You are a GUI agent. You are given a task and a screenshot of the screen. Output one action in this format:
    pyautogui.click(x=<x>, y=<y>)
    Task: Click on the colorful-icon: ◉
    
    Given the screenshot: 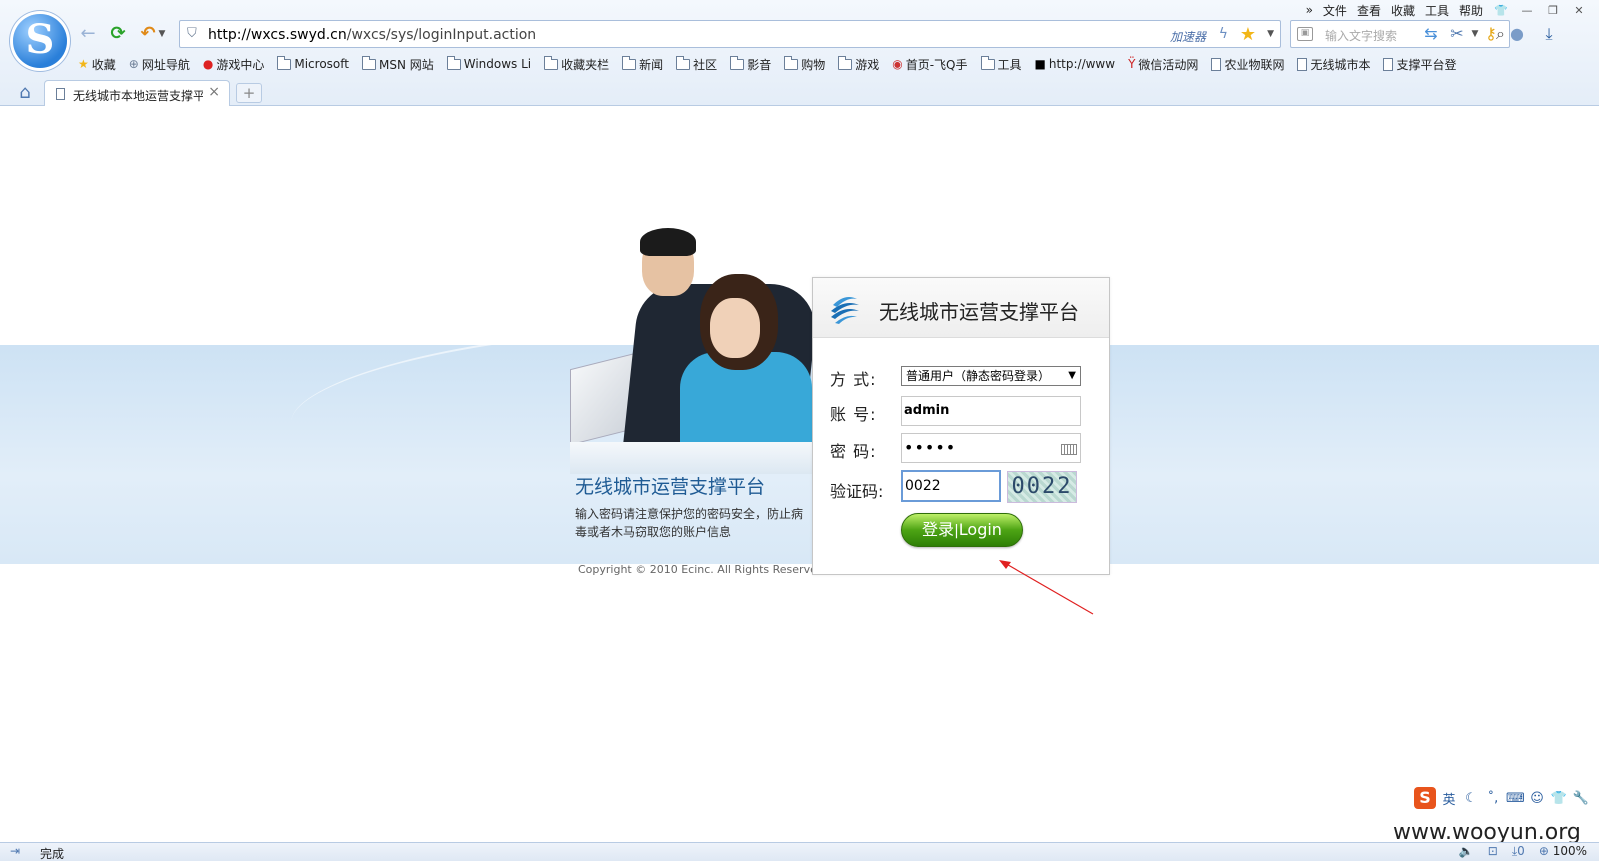 What is the action you would take?
    pyautogui.click(x=897, y=64)
    